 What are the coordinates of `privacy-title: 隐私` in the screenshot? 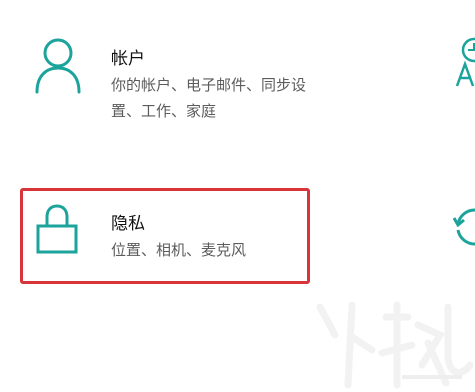 It's located at (128, 224).